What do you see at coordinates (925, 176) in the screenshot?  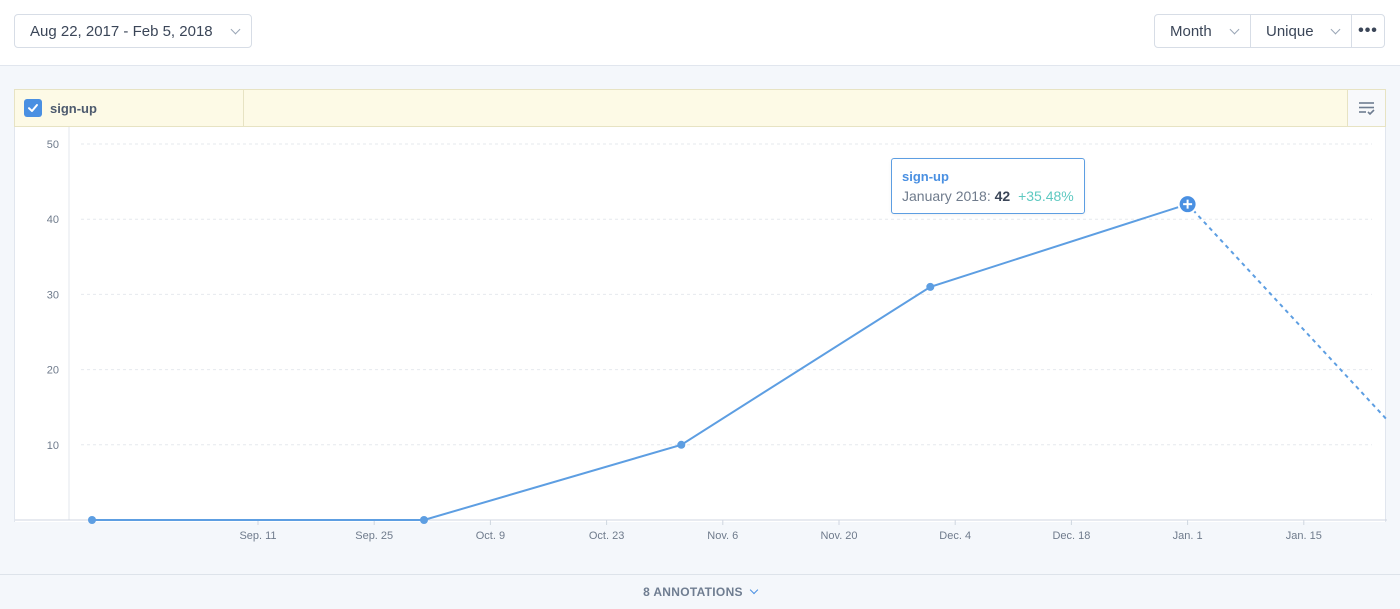 I see `tooltip-title: sign-up` at bounding box center [925, 176].